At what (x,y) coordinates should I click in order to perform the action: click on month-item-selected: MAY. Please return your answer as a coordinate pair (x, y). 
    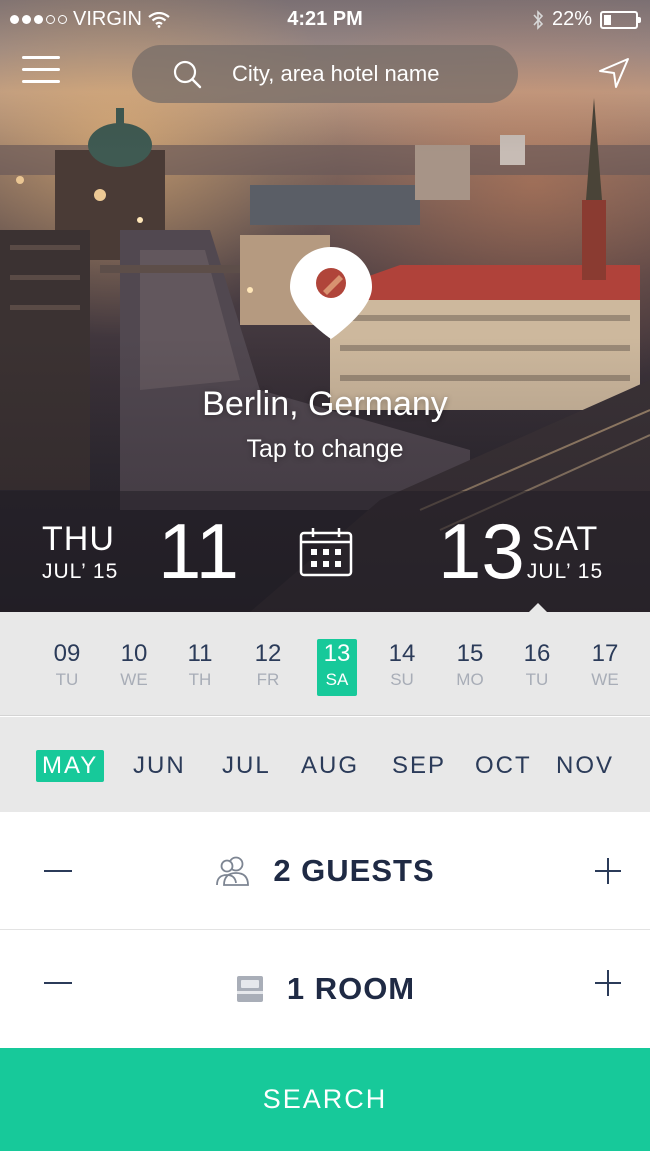
    Looking at the image, I should click on (70, 766).